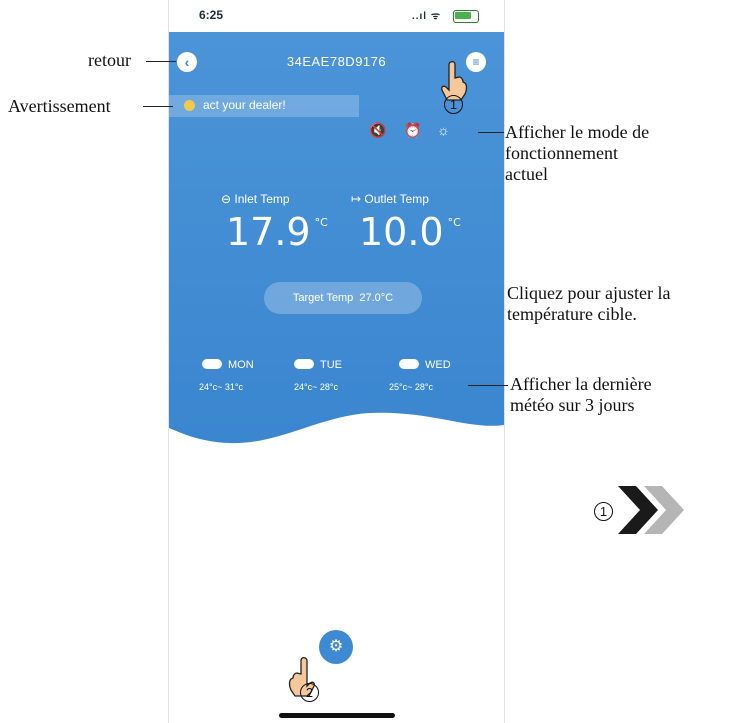 The height and width of the screenshot is (723, 729). I want to click on warning-text: act your dealer!, so click(244, 105).